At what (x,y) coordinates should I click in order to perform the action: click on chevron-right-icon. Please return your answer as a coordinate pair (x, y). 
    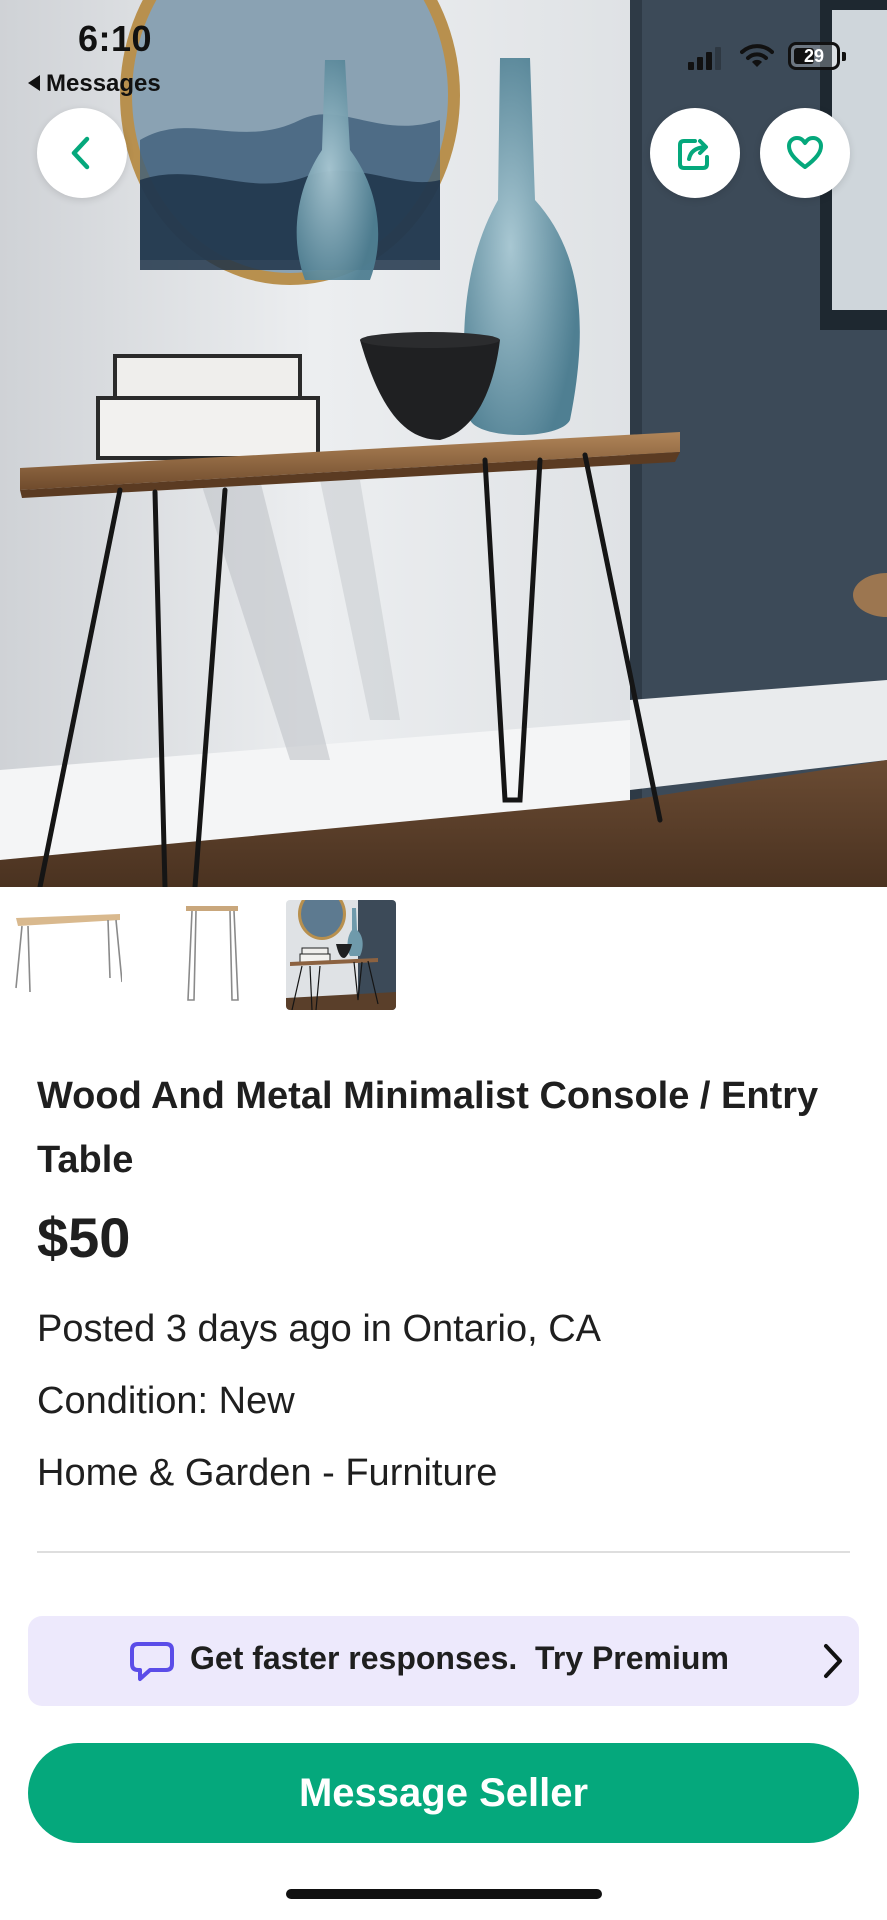
    Looking at the image, I should click on (833, 1661).